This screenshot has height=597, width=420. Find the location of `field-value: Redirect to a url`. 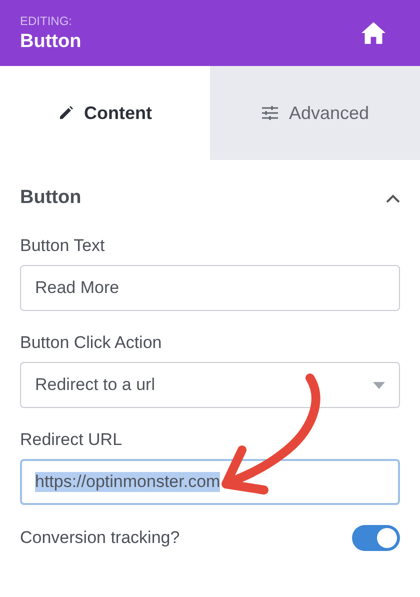

field-value: Redirect to a url is located at coordinates (95, 385).